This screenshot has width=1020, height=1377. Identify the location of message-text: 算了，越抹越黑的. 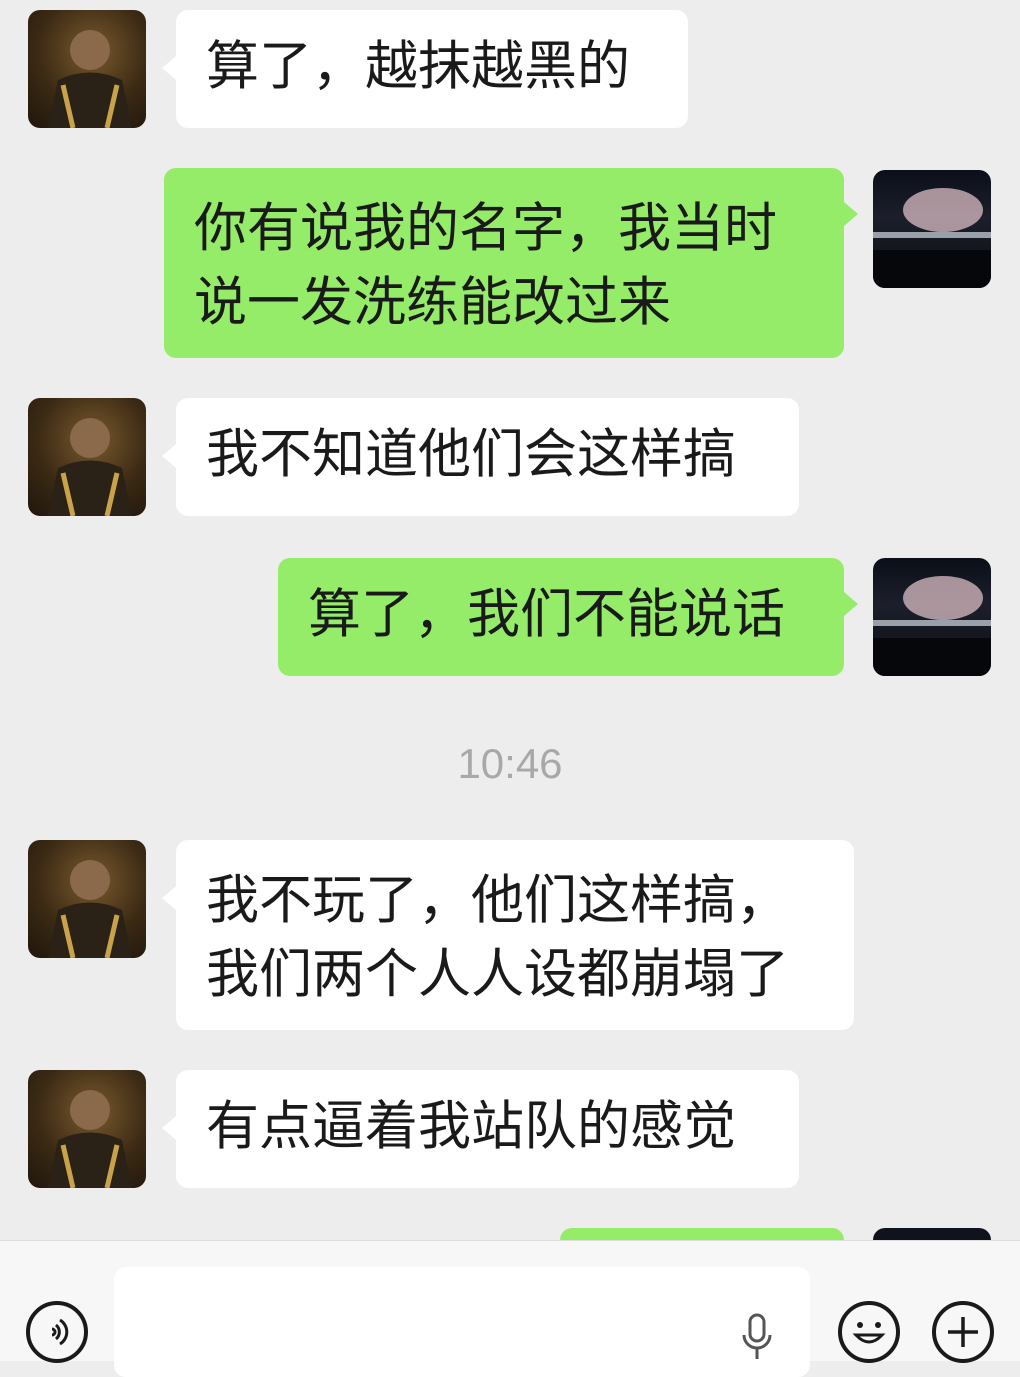
(418, 66).